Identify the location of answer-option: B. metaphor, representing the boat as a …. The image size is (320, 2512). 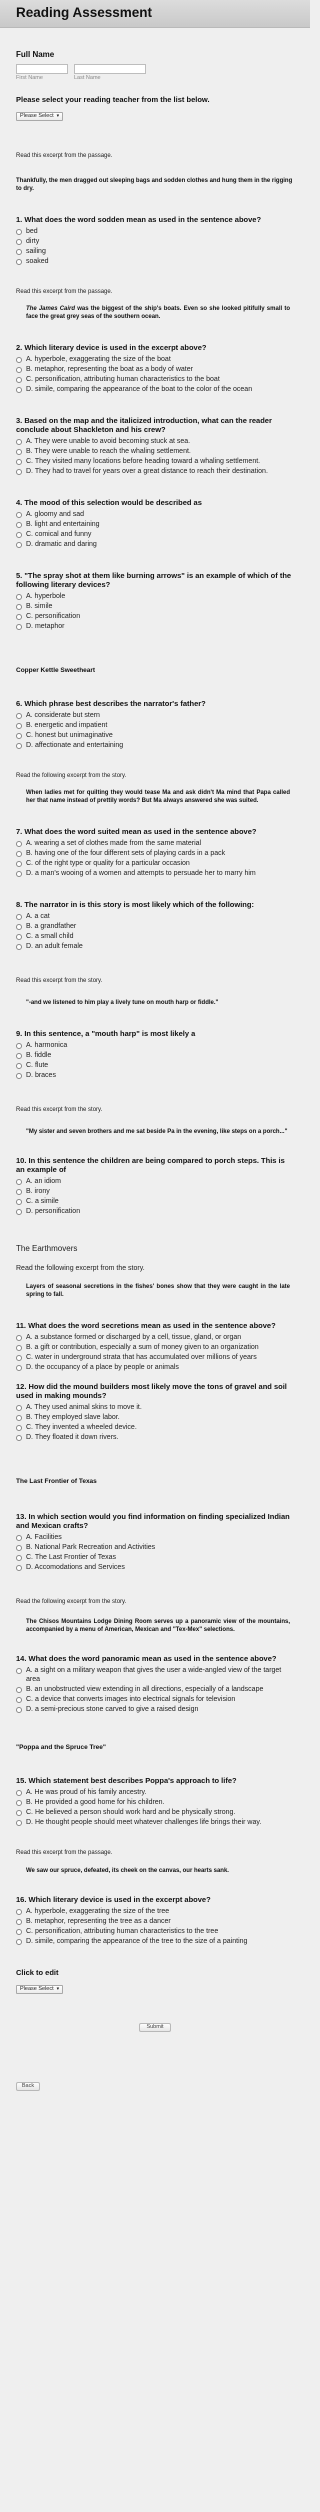
(155, 369).